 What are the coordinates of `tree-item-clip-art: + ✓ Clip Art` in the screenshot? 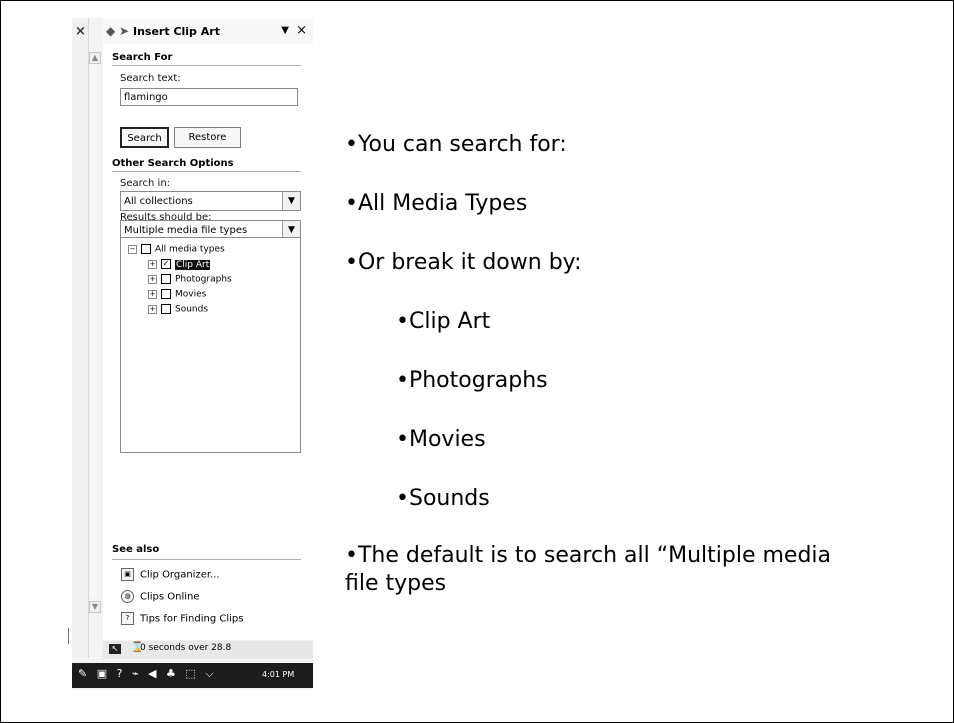 It's located at (179, 264).